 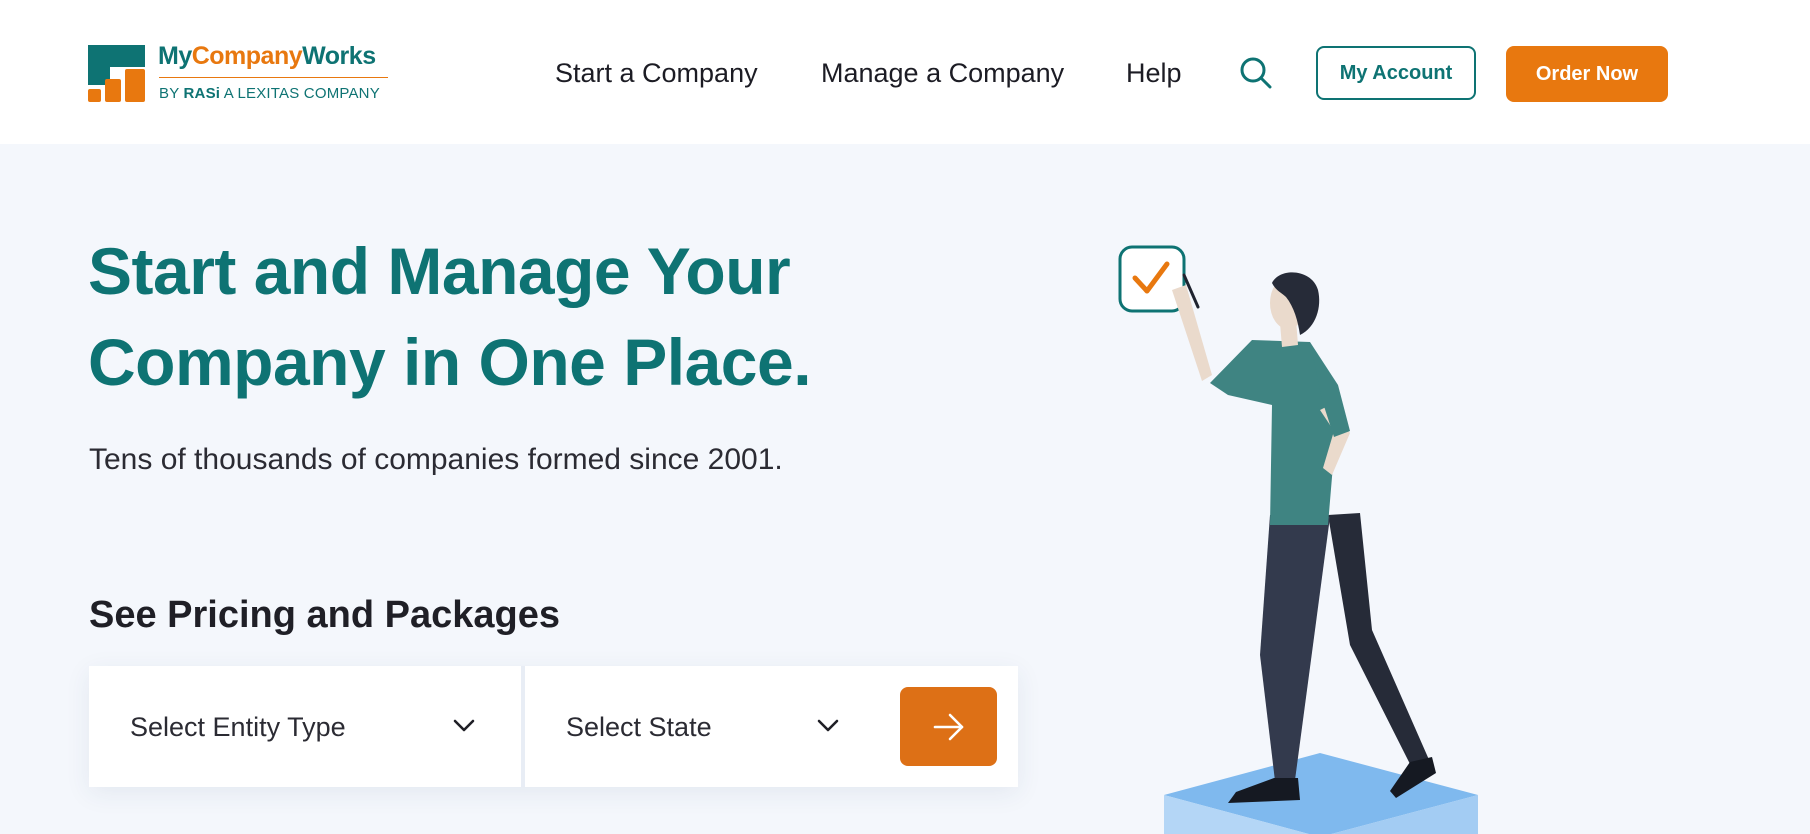 What do you see at coordinates (715, 726) in the screenshot?
I see `state-select: Select State` at bounding box center [715, 726].